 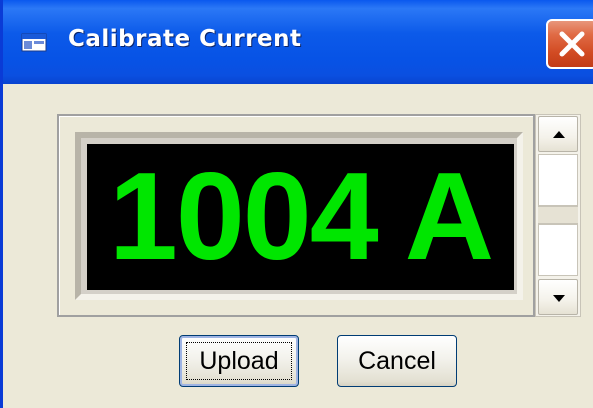 I want to click on spinner-track-lower, so click(x=558, y=250).